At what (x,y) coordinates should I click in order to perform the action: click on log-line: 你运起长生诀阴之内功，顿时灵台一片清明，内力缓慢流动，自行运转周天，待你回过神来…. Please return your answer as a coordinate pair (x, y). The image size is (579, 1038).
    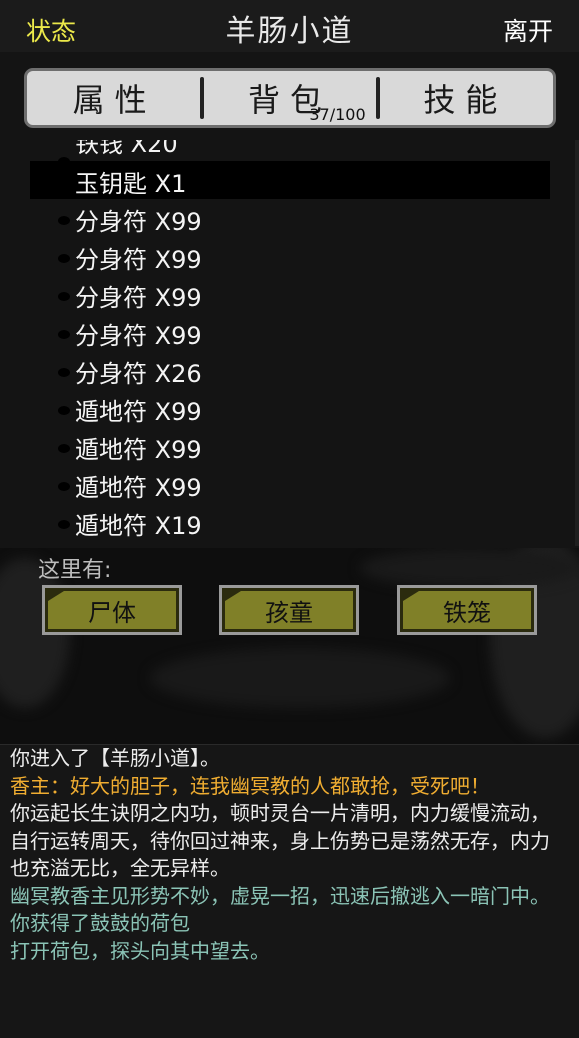
    Looking at the image, I should click on (280, 840).